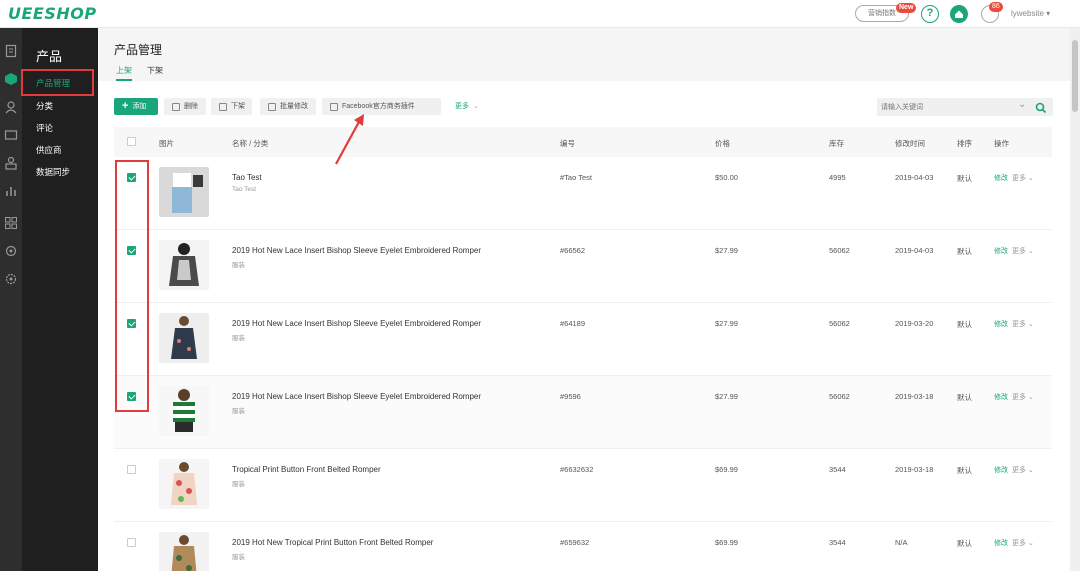 The width and height of the screenshot is (1080, 571). Describe the element at coordinates (11, 299) in the screenshot. I see `icon-rail` at that location.